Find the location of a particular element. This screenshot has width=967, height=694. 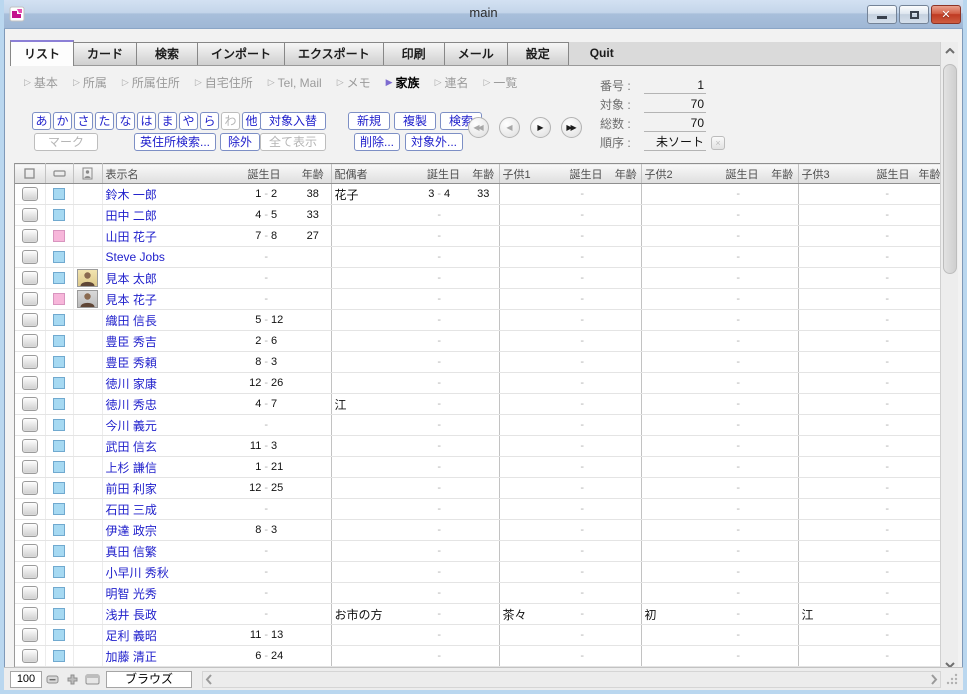

record-number-value: 1 is located at coordinates (675, 85).